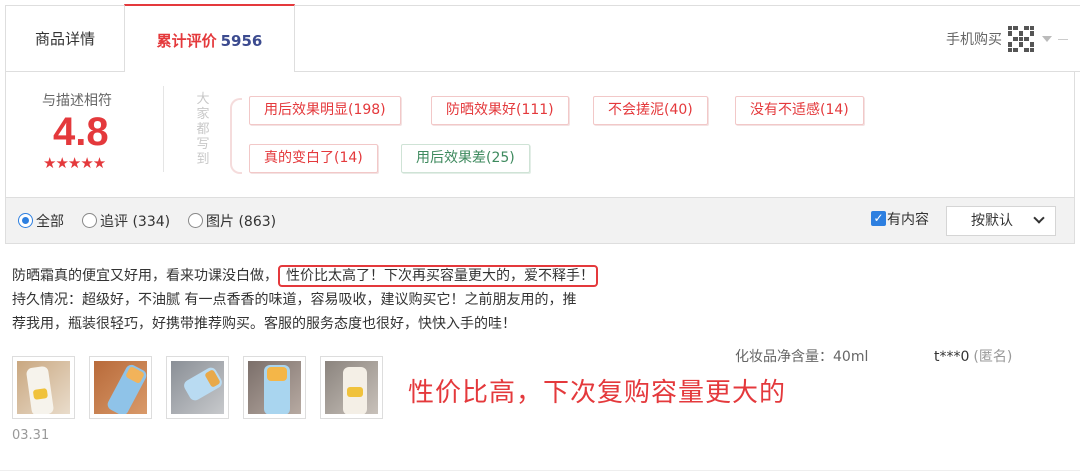 Image resolution: width=1080 pixels, height=475 pixels. I want to click on checkbox-checked-icon: ✓, so click(878, 218).